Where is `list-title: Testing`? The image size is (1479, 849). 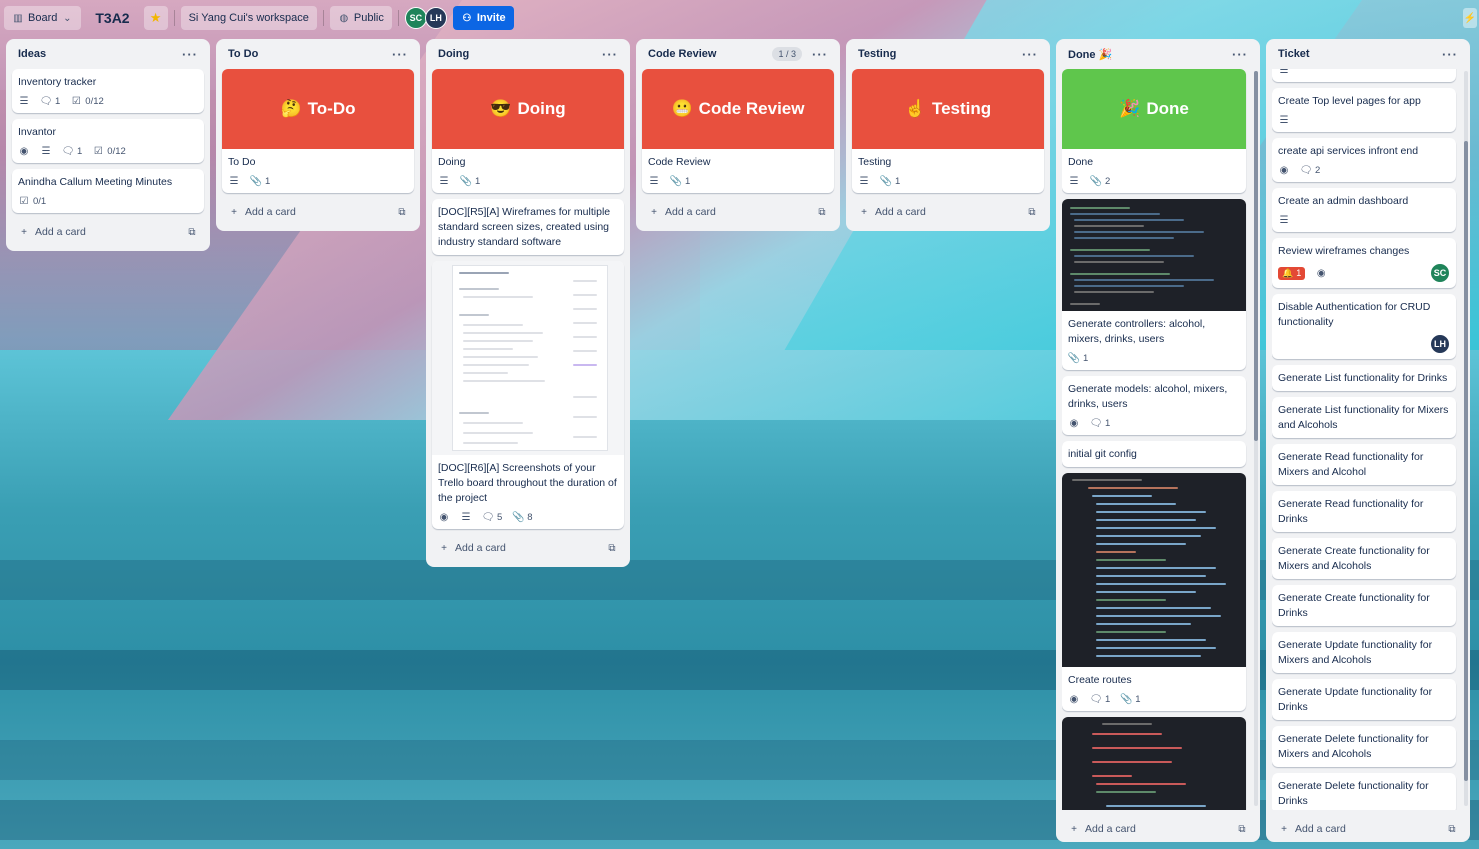 list-title: Testing is located at coordinates (877, 54).